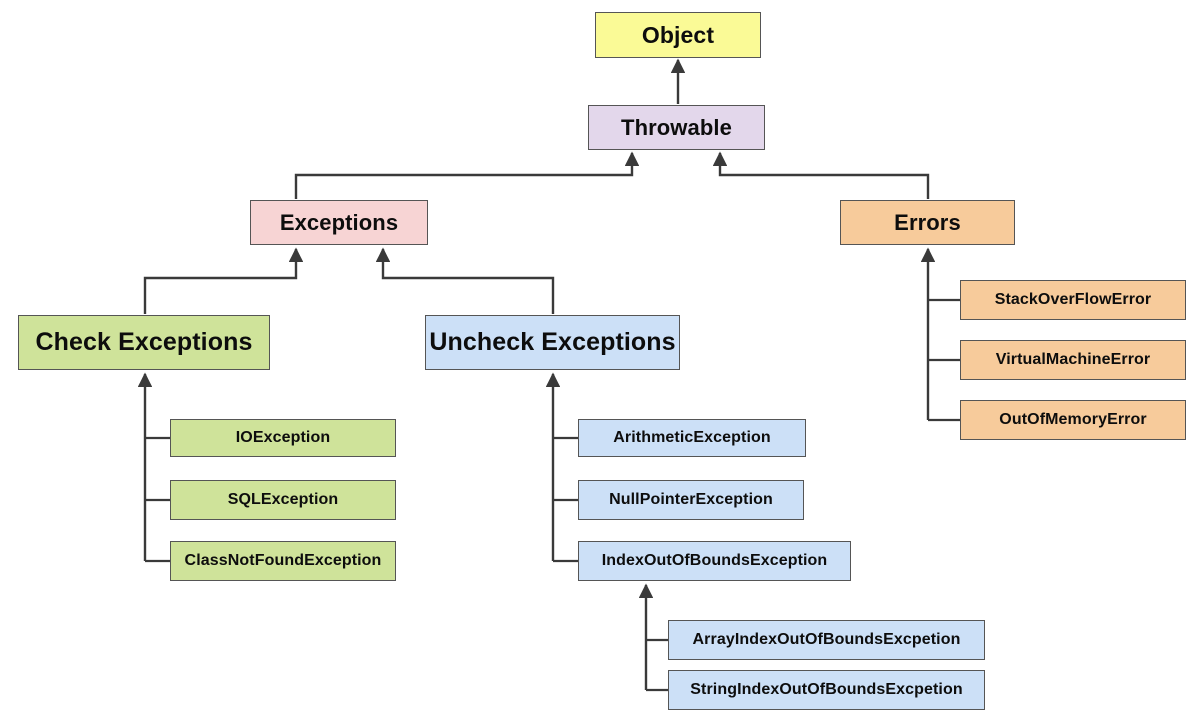  Describe the element at coordinates (144, 342) in the screenshot. I see `node-check-exceptions: Check Exceptions` at that location.